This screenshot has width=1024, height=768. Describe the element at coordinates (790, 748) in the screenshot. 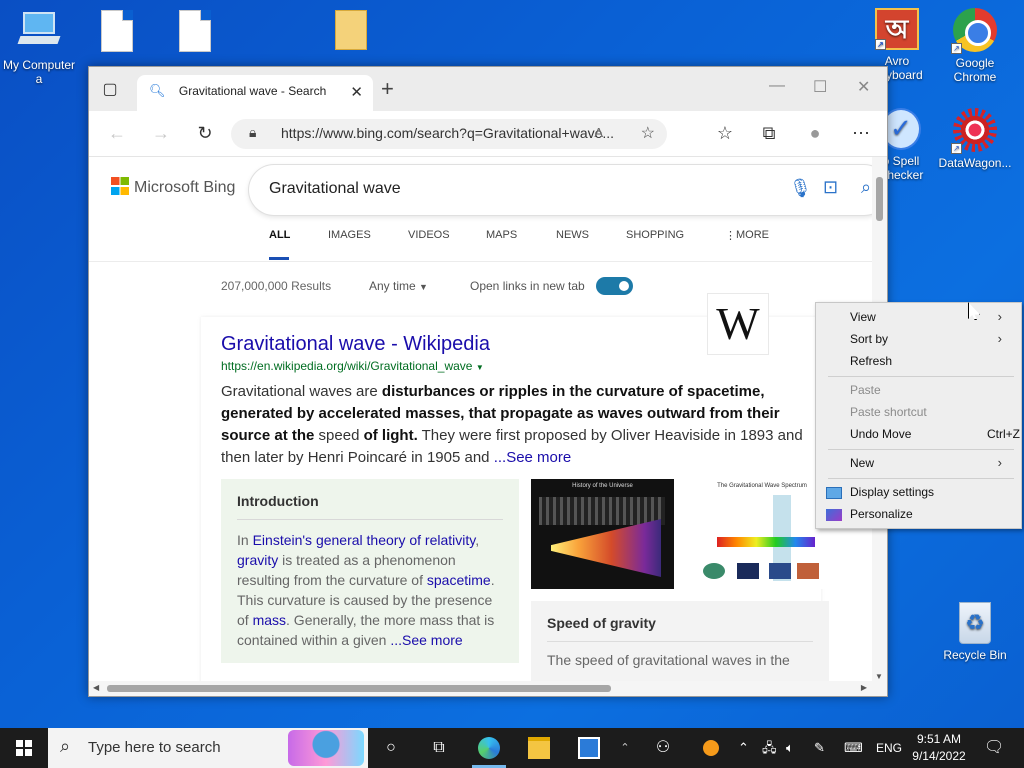

I see `volume-icon: 🔈︎` at that location.